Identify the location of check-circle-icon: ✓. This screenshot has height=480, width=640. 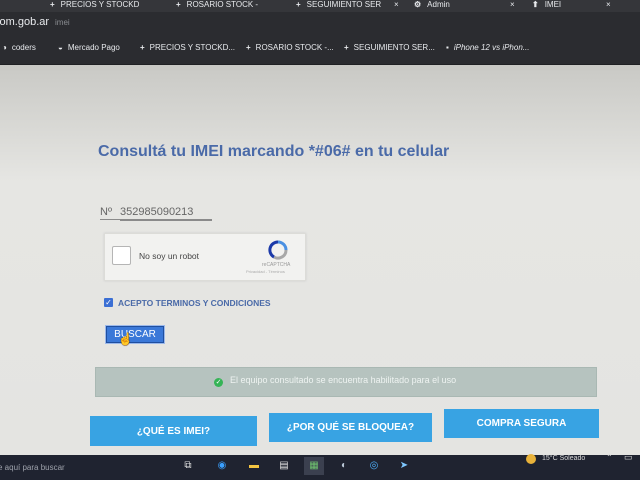
(218, 382).